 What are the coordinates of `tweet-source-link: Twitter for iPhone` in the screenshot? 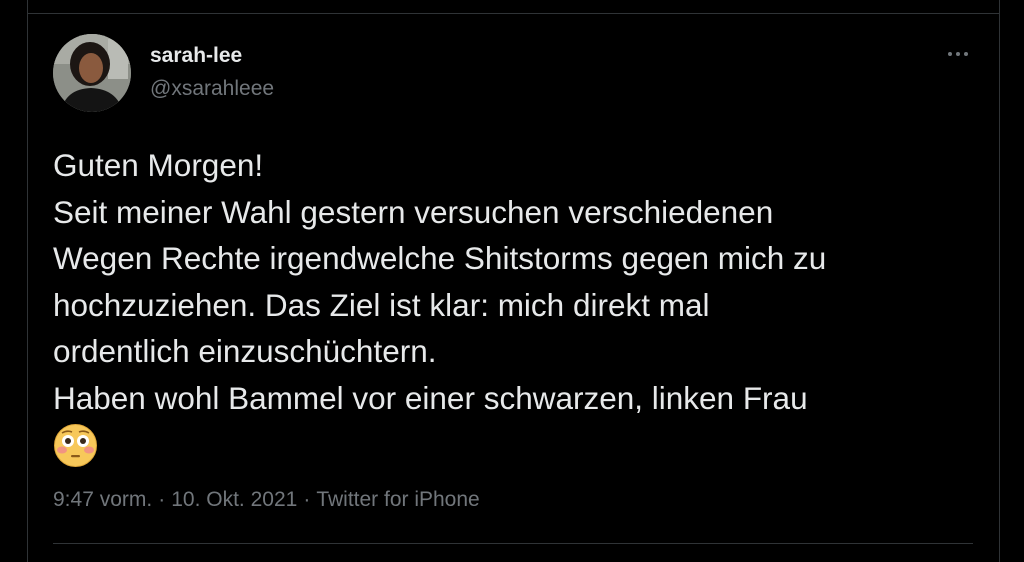 It's located at (397, 499).